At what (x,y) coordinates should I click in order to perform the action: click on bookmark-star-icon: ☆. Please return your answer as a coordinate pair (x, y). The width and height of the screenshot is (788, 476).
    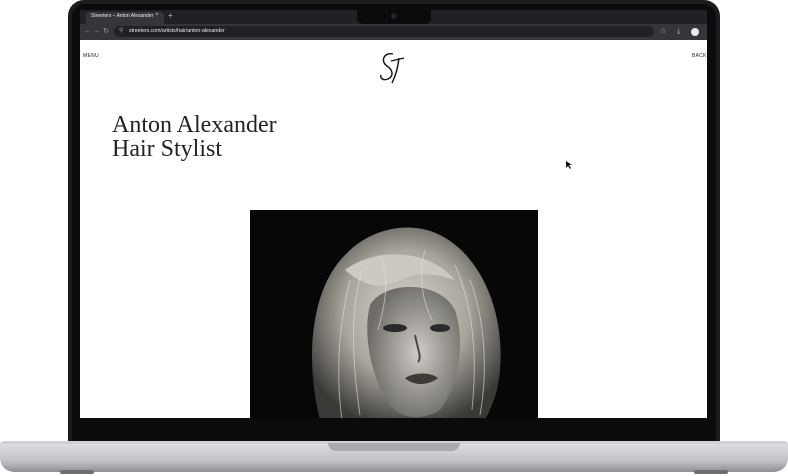
    Looking at the image, I should click on (663, 32).